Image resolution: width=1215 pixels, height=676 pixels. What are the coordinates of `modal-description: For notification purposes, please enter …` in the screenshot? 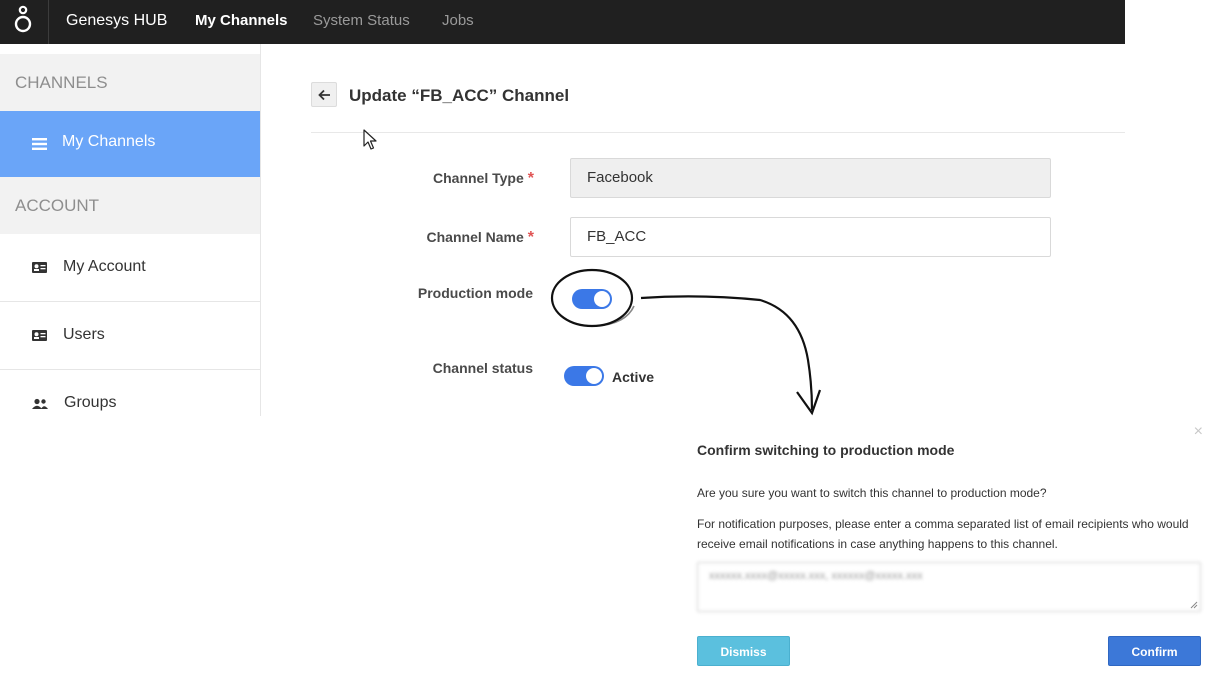 It's located at (943, 534).